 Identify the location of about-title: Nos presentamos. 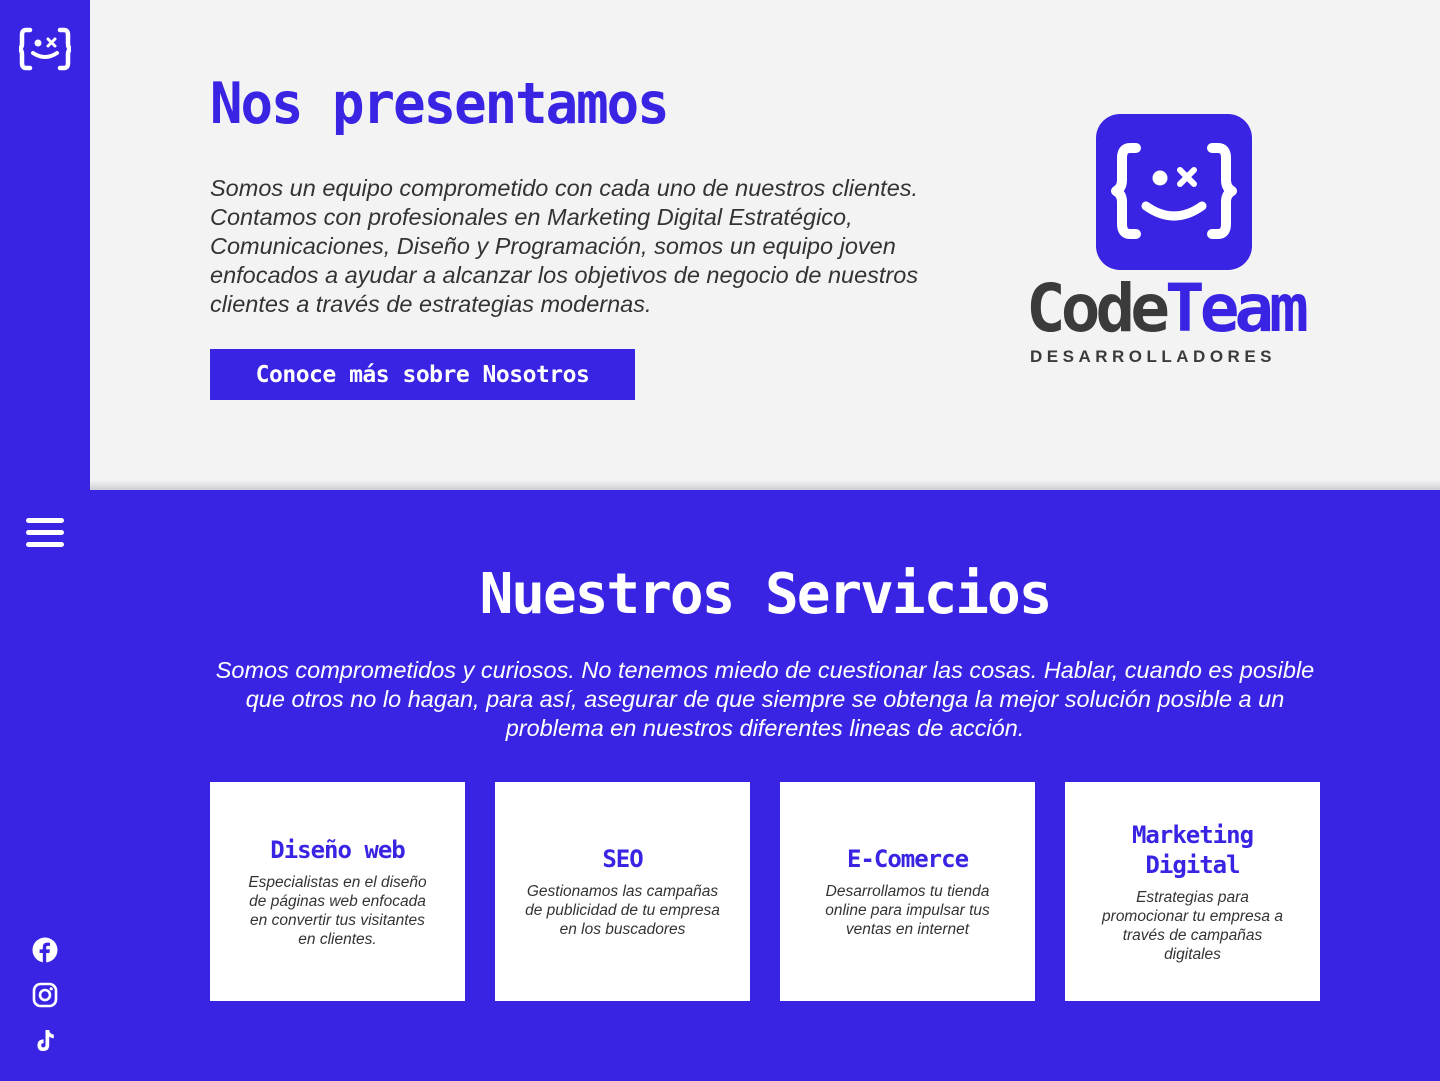
(440, 103).